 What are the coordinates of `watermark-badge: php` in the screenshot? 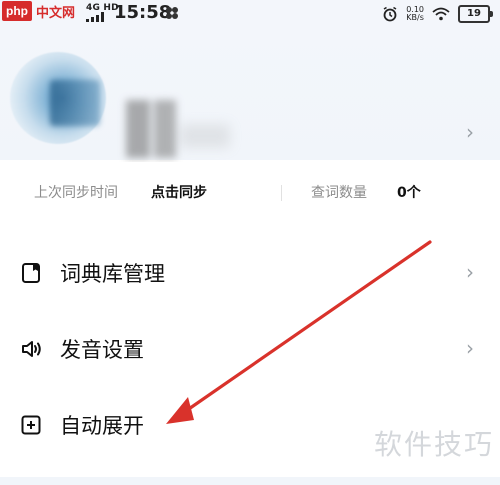 It's located at (17, 11).